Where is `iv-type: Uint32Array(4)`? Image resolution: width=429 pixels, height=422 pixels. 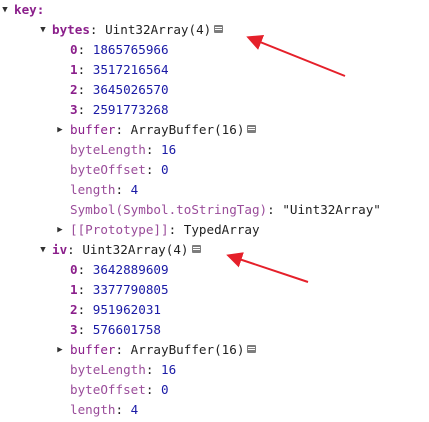 iv-type: Uint32Array(4) is located at coordinates (135, 249).